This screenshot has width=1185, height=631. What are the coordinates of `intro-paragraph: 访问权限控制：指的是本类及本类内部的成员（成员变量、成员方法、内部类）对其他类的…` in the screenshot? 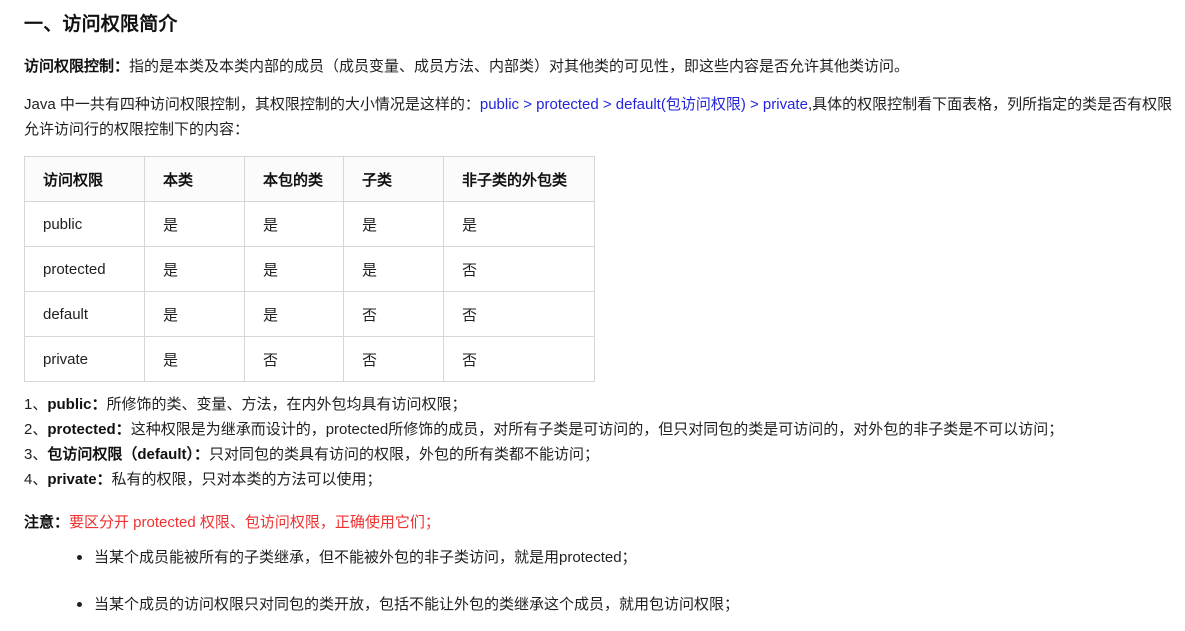 It's located at (599, 66).